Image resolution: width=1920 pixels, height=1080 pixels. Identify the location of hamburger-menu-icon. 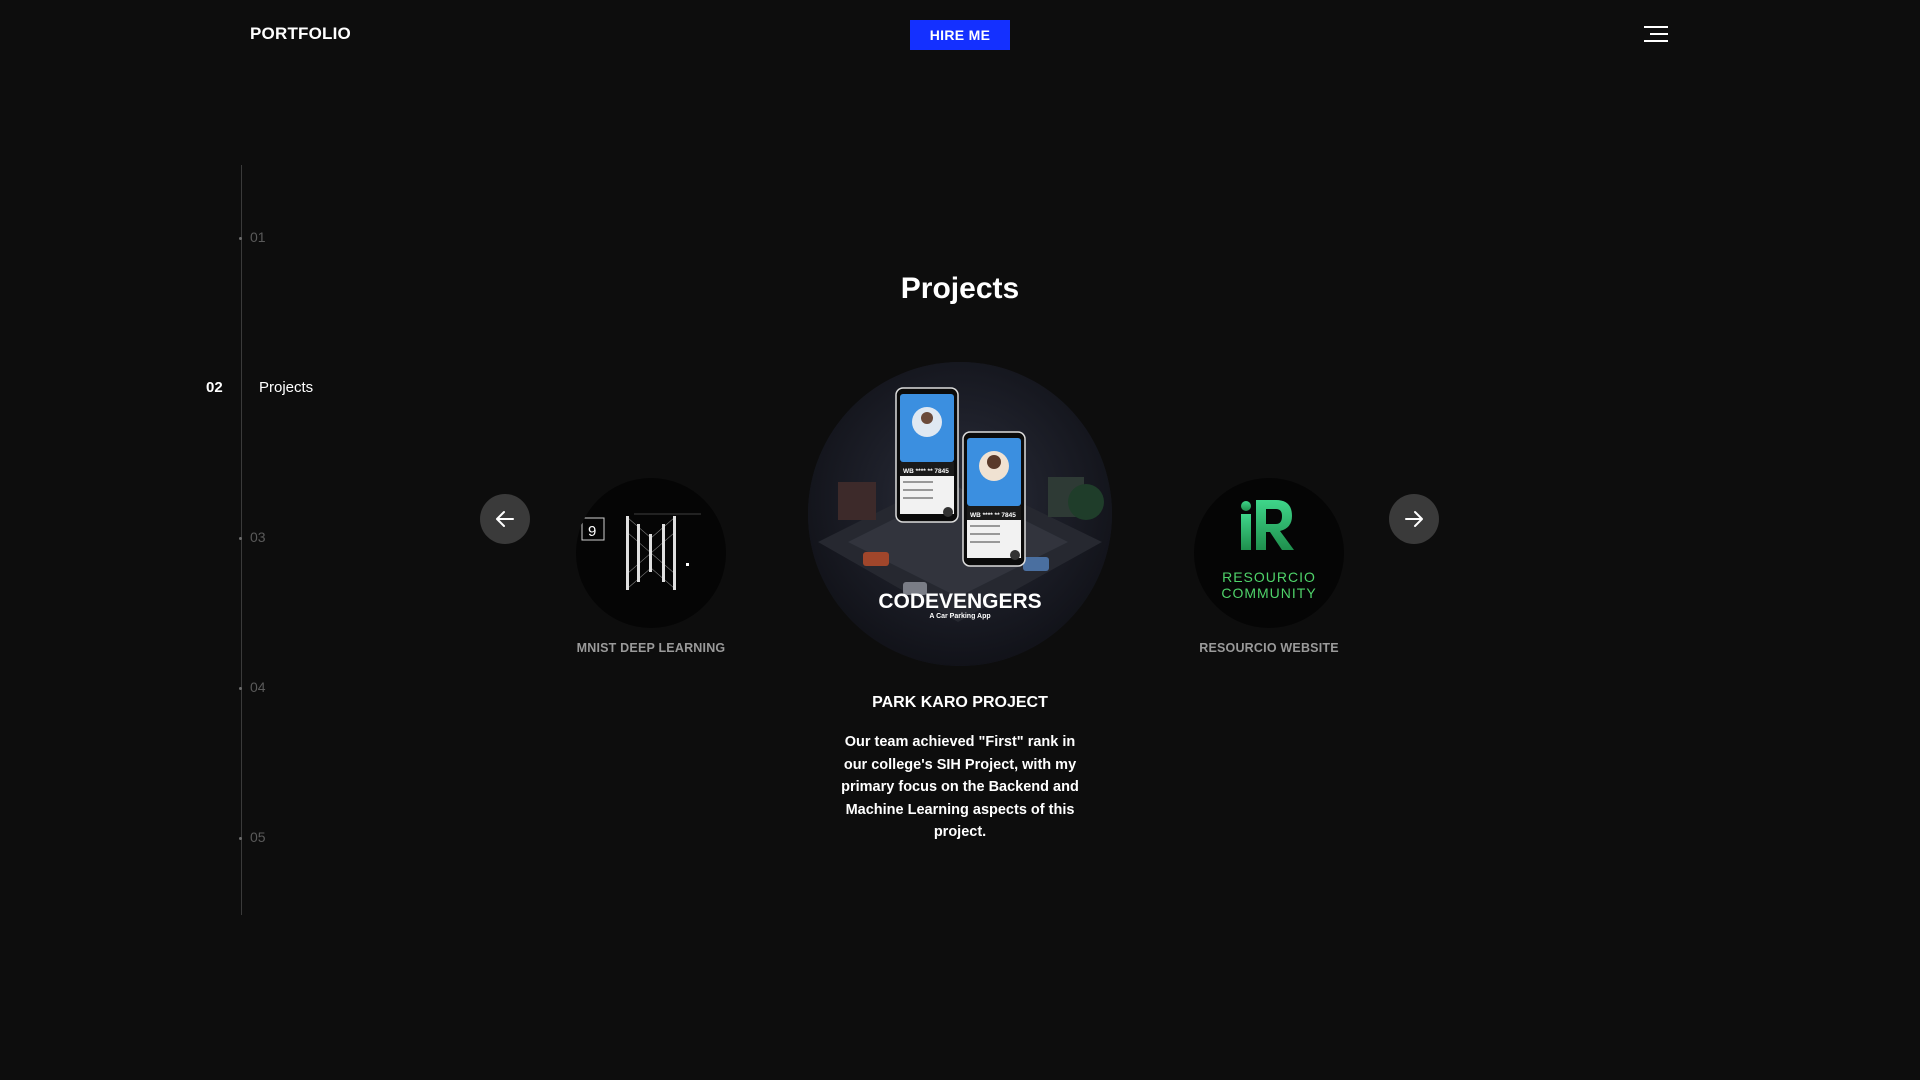
(1655, 34).